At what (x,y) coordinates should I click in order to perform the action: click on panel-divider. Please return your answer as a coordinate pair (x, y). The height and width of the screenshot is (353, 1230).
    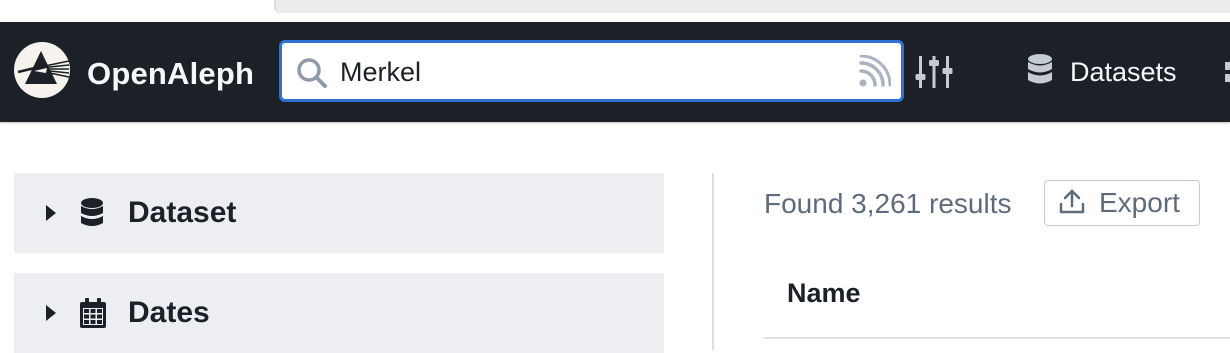
    Looking at the image, I should click on (713, 261).